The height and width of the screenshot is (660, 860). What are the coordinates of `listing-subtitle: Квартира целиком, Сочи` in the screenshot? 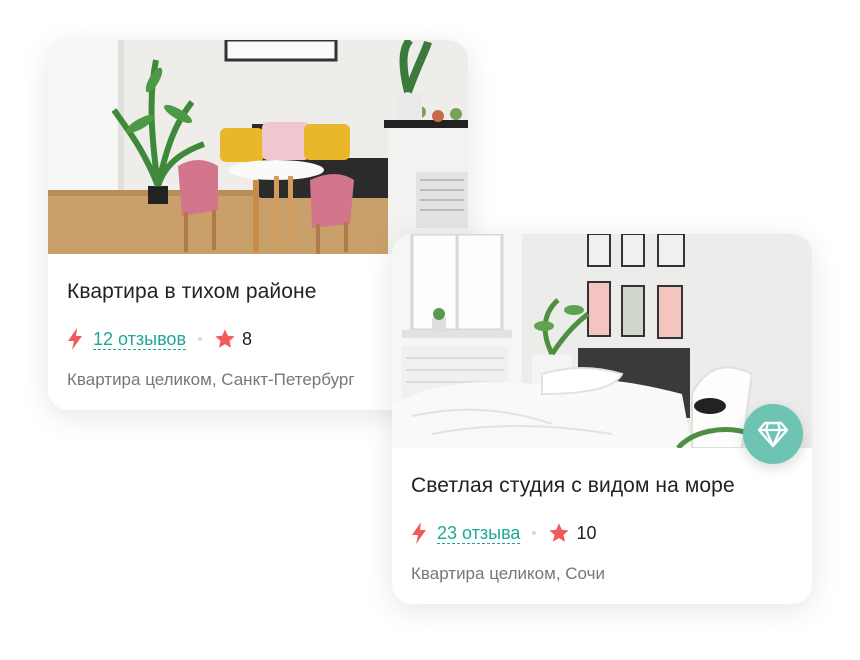 It's located at (508, 573).